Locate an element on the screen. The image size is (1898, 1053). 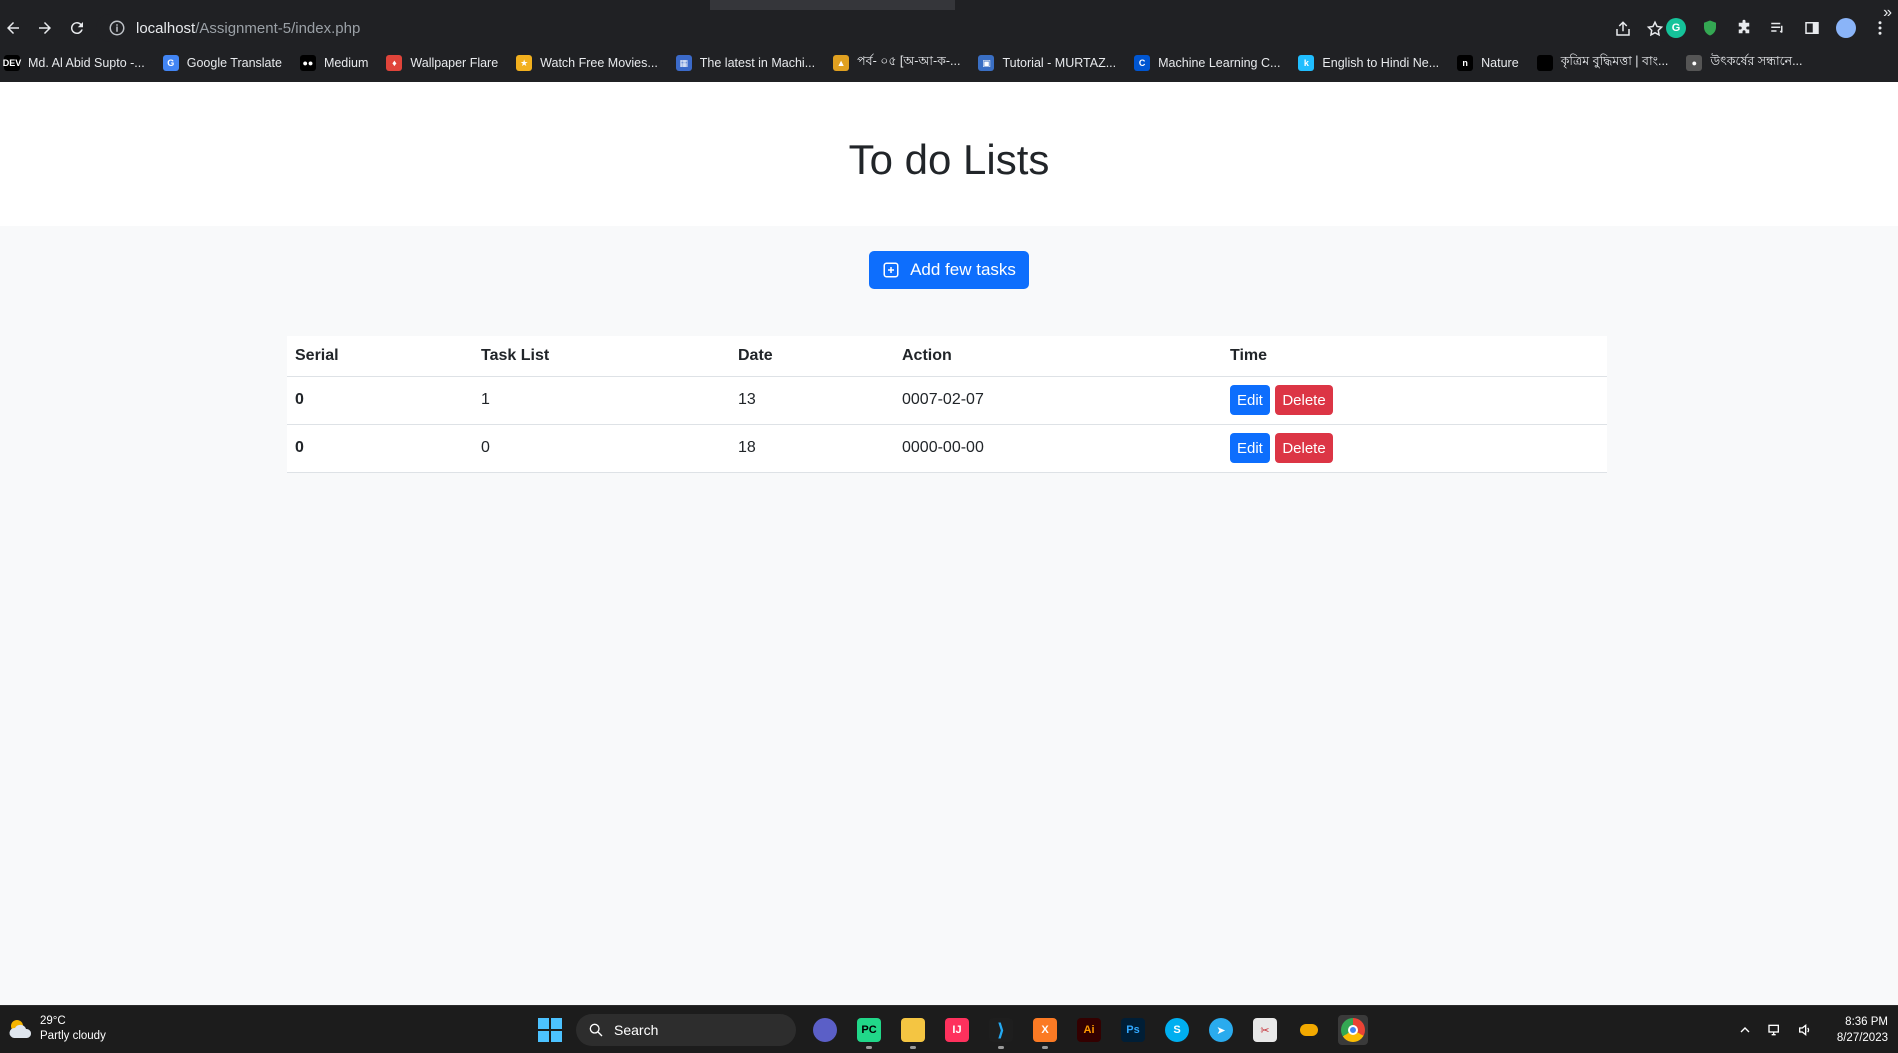
header-date: Date is located at coordinates (812, 356).